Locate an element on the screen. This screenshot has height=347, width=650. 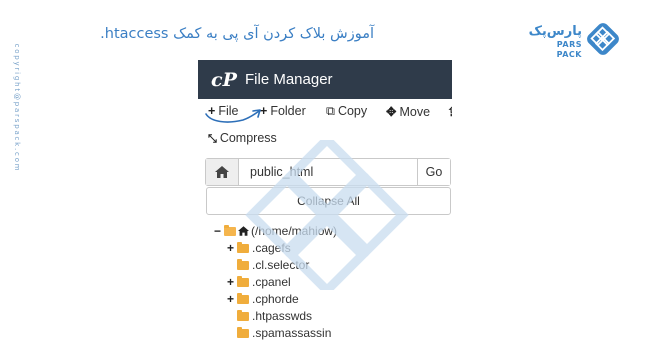
copyright-vertical: copyright@parspack.com is located at coordinates (17, 115).